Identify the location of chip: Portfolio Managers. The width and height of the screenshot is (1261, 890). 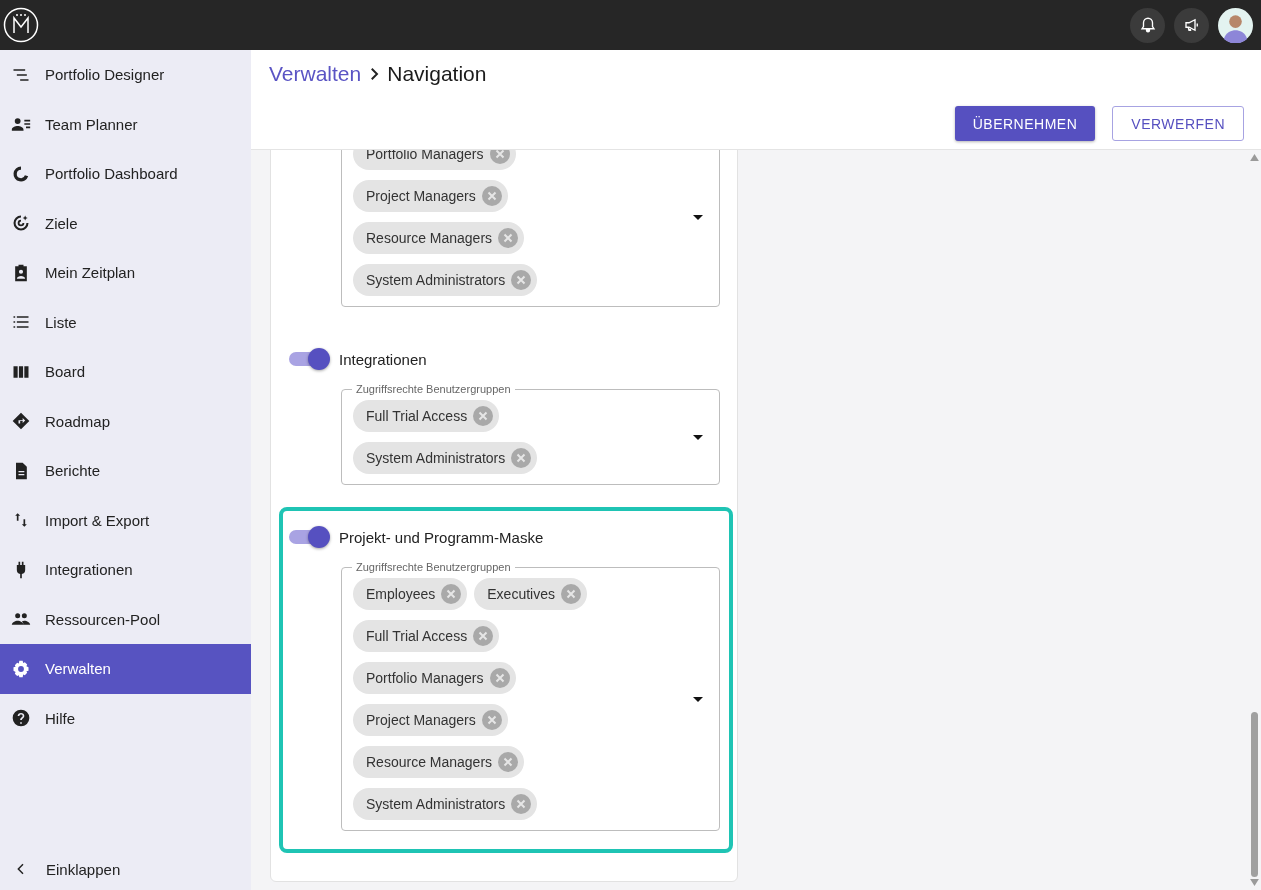
(434, 678).